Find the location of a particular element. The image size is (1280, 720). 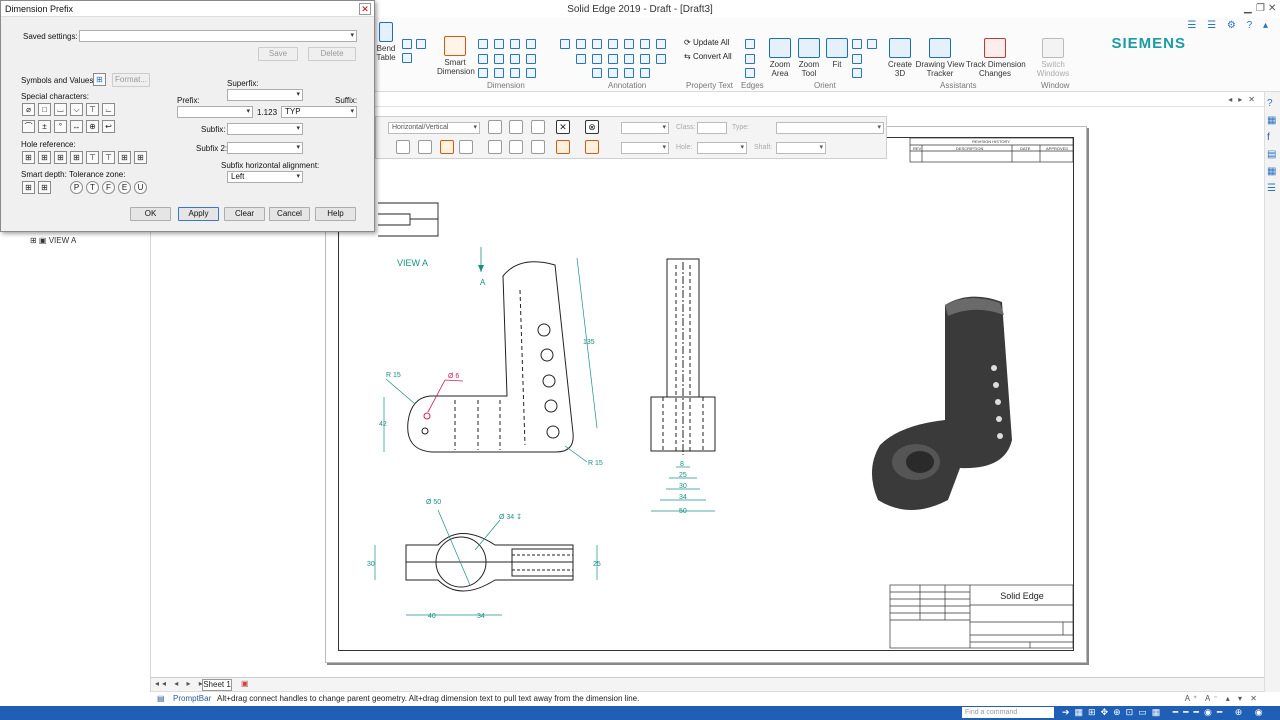

dim-phi50: Ø 50 is located at coordinates (433, 502).